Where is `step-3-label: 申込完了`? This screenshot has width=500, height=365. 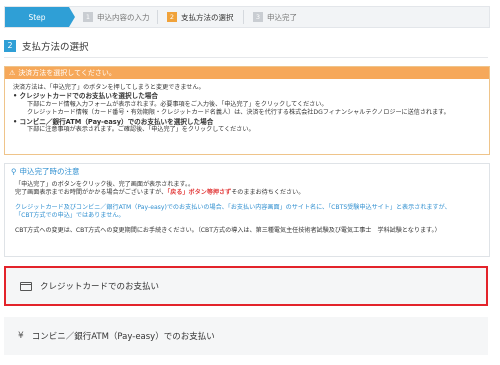 step-3-label: 申込完了 is located at coordinates (282, 17).